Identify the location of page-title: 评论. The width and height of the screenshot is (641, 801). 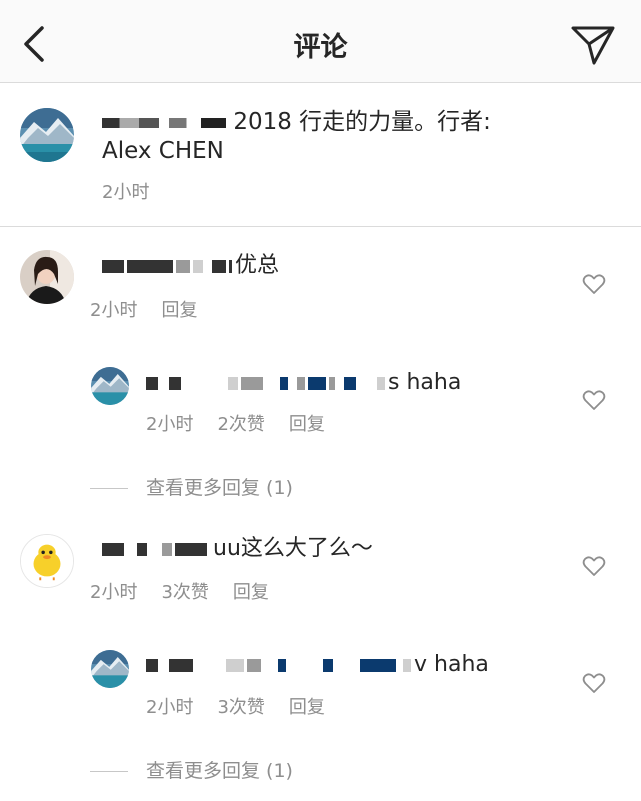
(320, 47).